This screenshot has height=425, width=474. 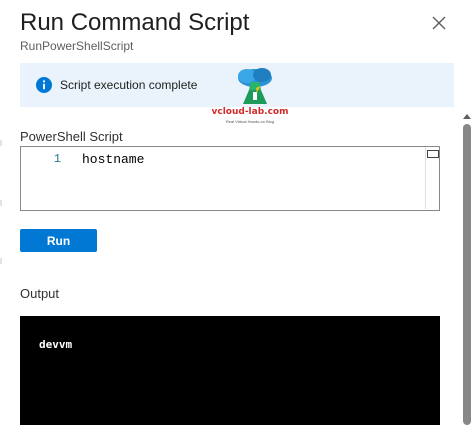 I want to click on line-number: 1, so click(x=57, y=159).